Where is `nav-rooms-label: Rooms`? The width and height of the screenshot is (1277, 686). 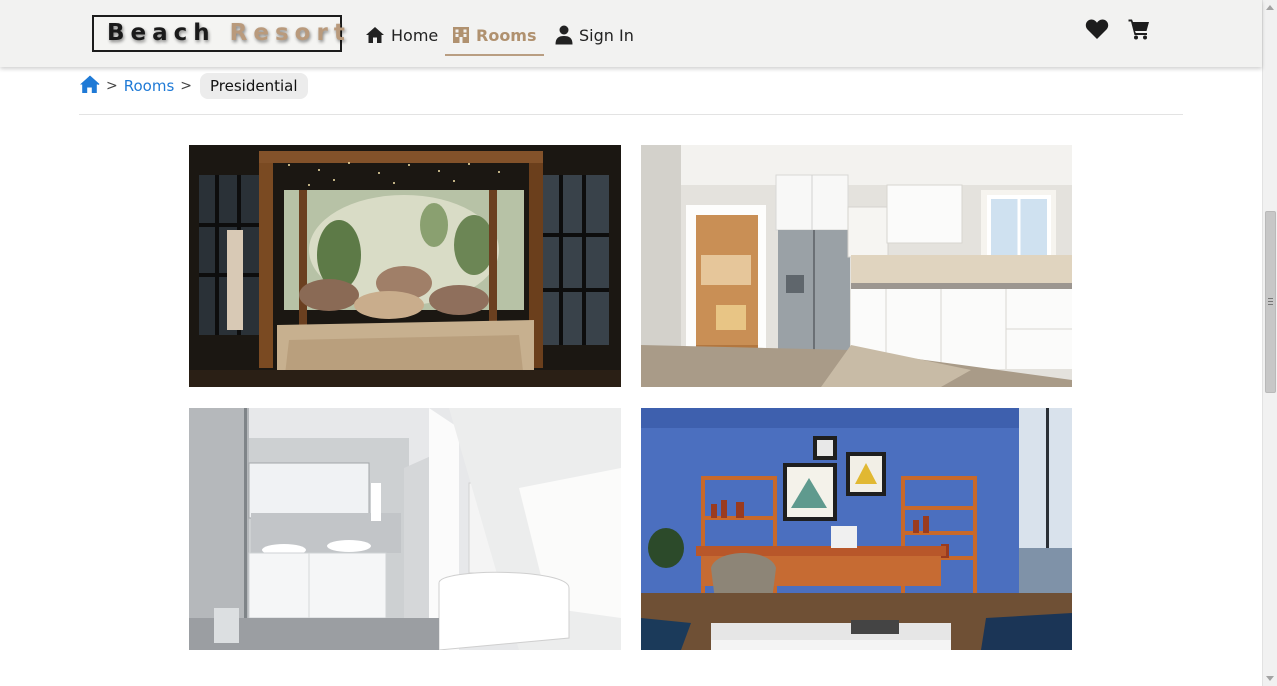 nav-rooms-label: Rooms is located at coordinates (506, 35).